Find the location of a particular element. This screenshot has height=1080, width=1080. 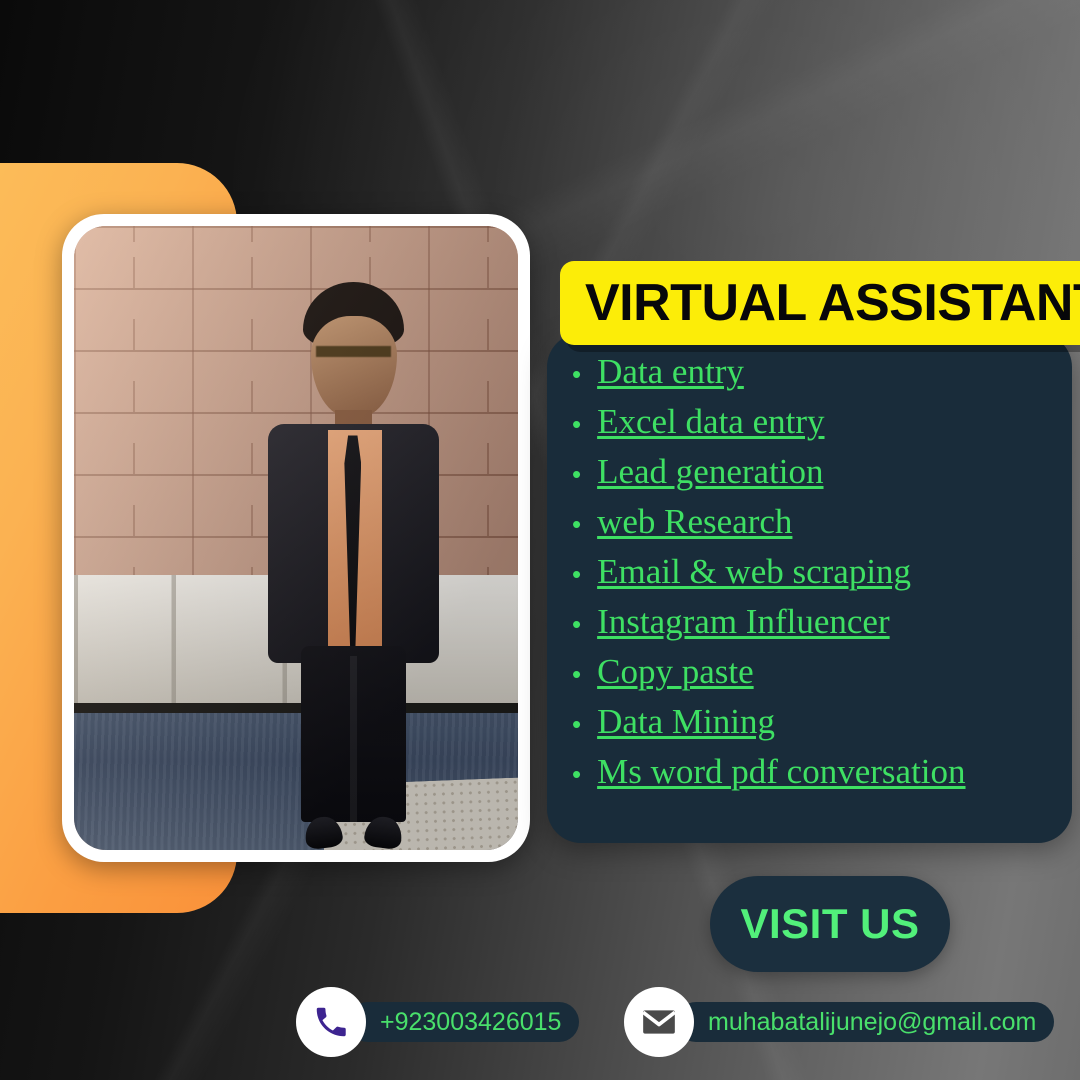

list-item: • Ms word pdf conversation is located at coordinates (826, 777).